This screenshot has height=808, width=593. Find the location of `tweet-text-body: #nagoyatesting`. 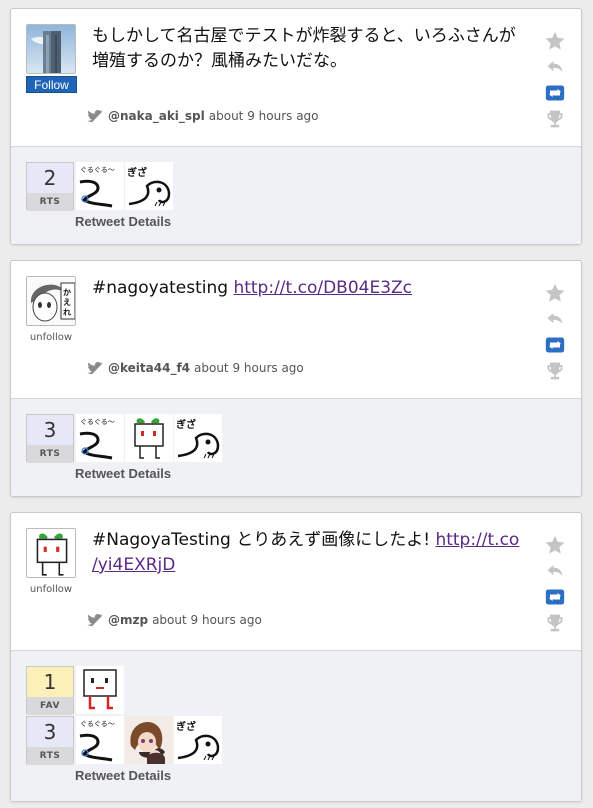

tweet-text-body: #nagoyatesting is located at coordinates (163, 288).